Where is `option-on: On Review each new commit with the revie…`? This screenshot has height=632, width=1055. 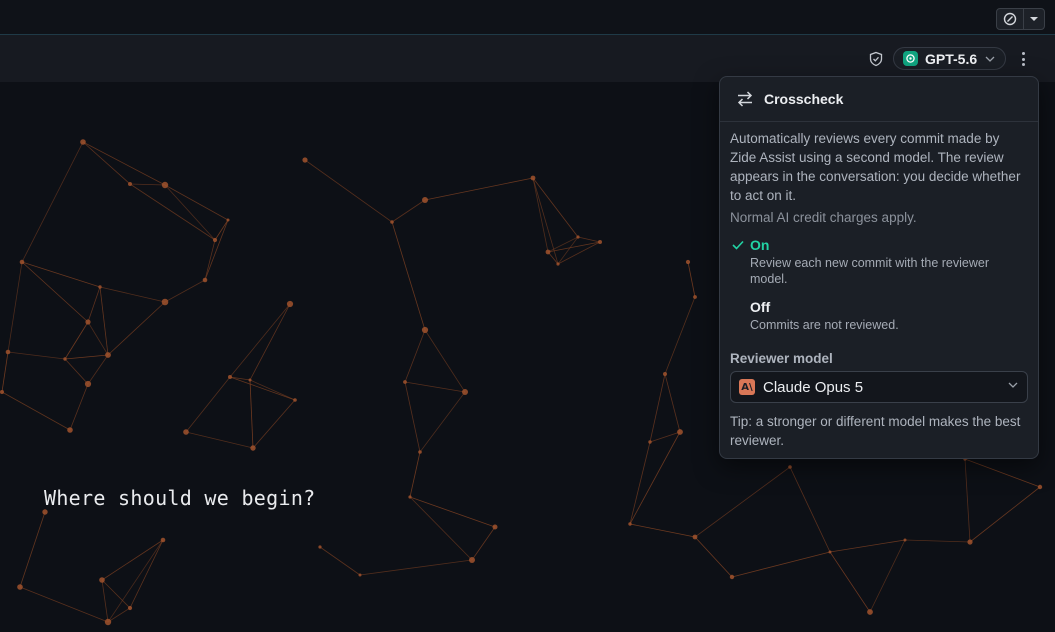
option-on: On Review each new commit with the revie… is located at coordinates (879, 262).